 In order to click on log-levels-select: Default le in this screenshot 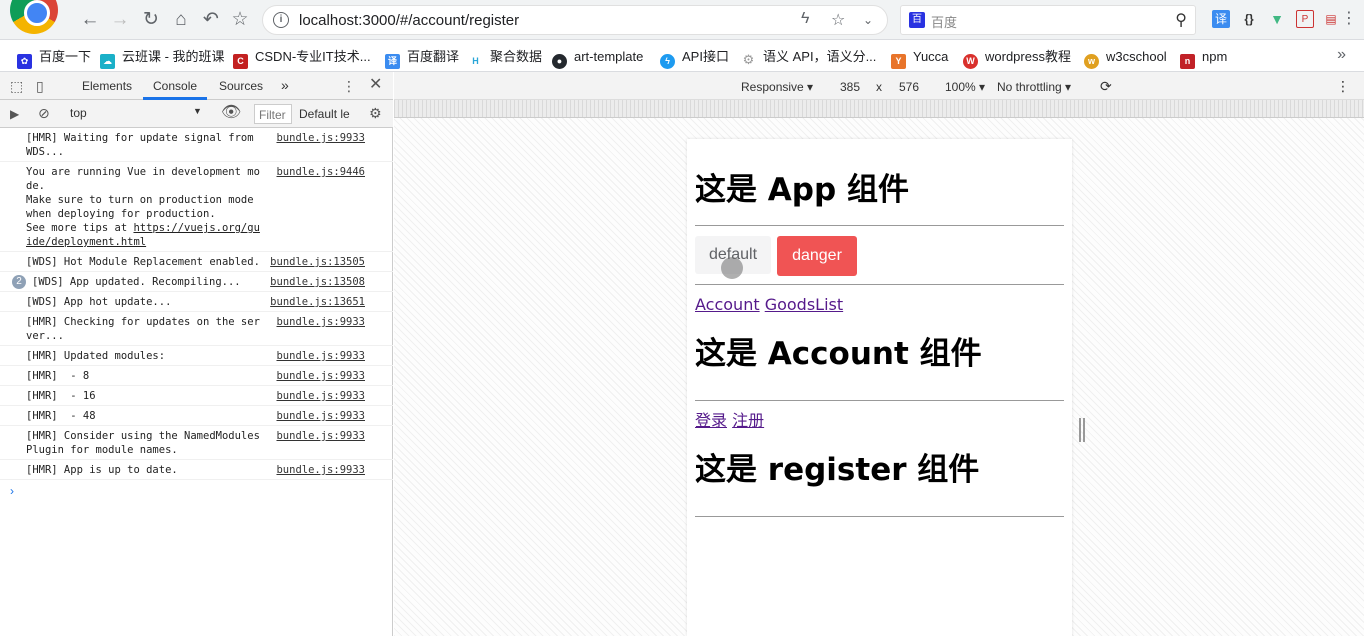, I will do `click(326, 114)`.